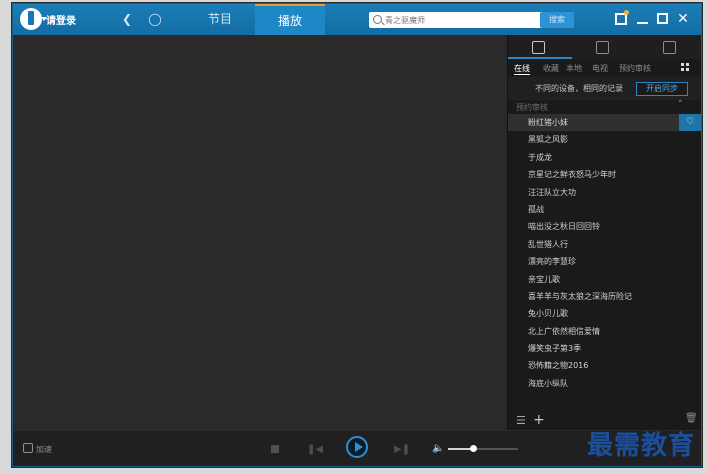  What do you see at coordinates (604, 244) in the screenshot?
I see `list-item: 乱世猎人行` at bounding box center [604, 244].